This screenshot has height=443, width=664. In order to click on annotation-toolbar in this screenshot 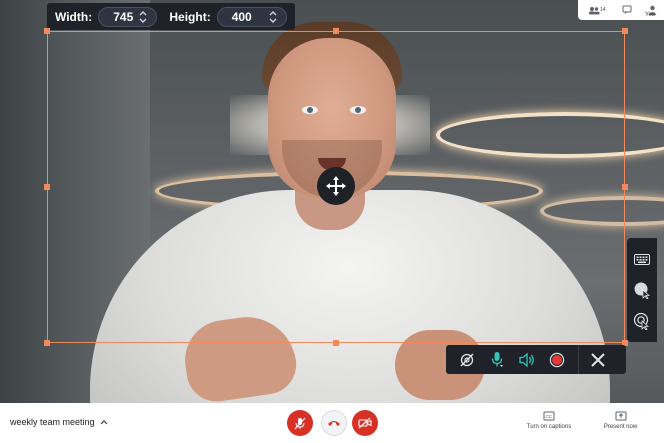, I will do `click(642, 290)`.